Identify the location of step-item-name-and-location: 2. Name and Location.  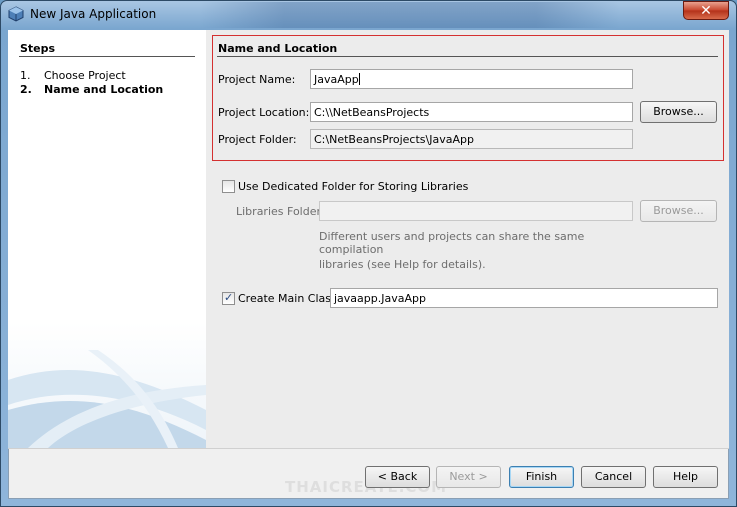
(91, 89).